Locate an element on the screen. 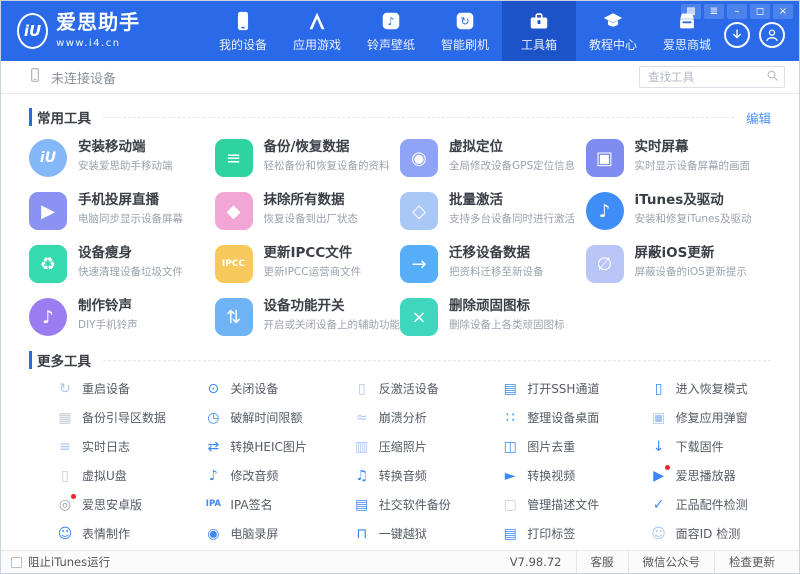  tool-live-screen: ▣ 实时屏幕 实时显示设备屏幕的画面 is located at coordinates (678, 158).